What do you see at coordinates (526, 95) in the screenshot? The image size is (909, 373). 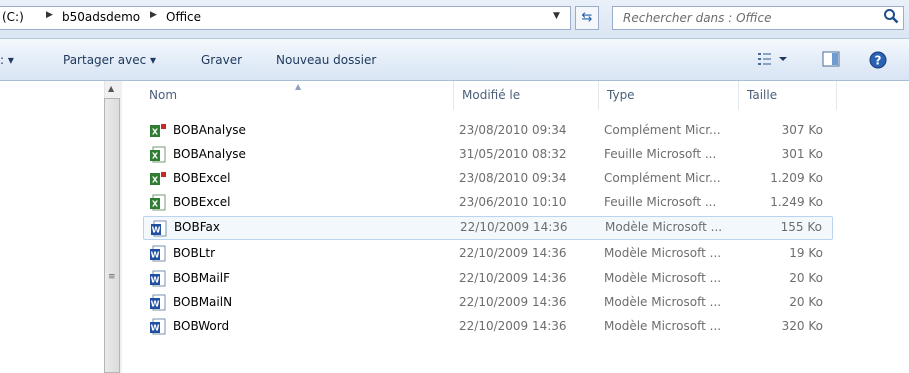 I see `column-header-modified: Modifié le` at bounding box center [526, 95].